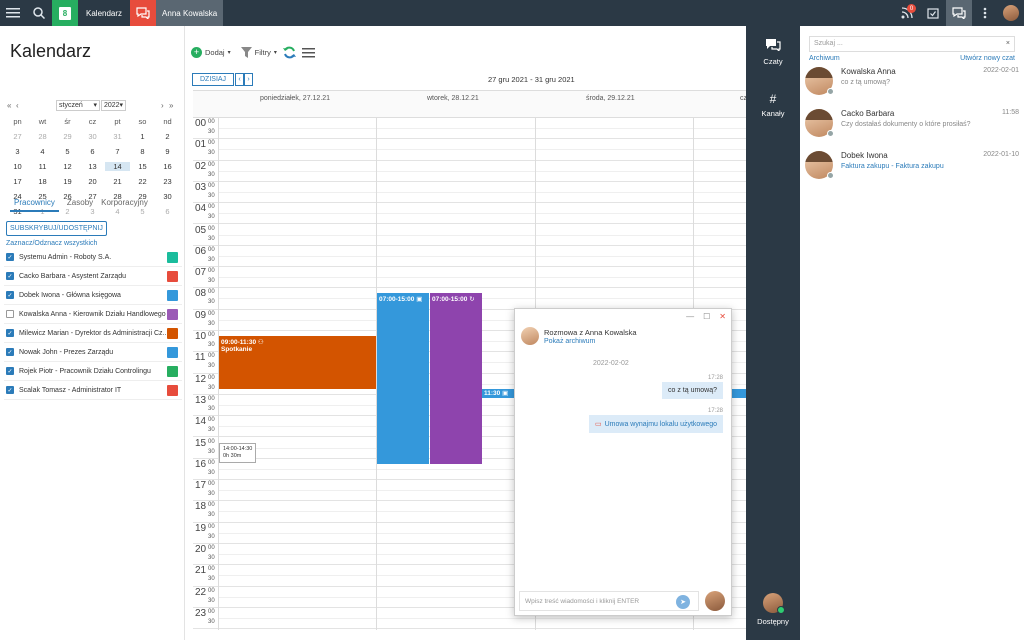  What do you see at coordinates (80, 205) in the screenshot?
I see `tab-resources: Zasoby` at bounding box center [80, 205].